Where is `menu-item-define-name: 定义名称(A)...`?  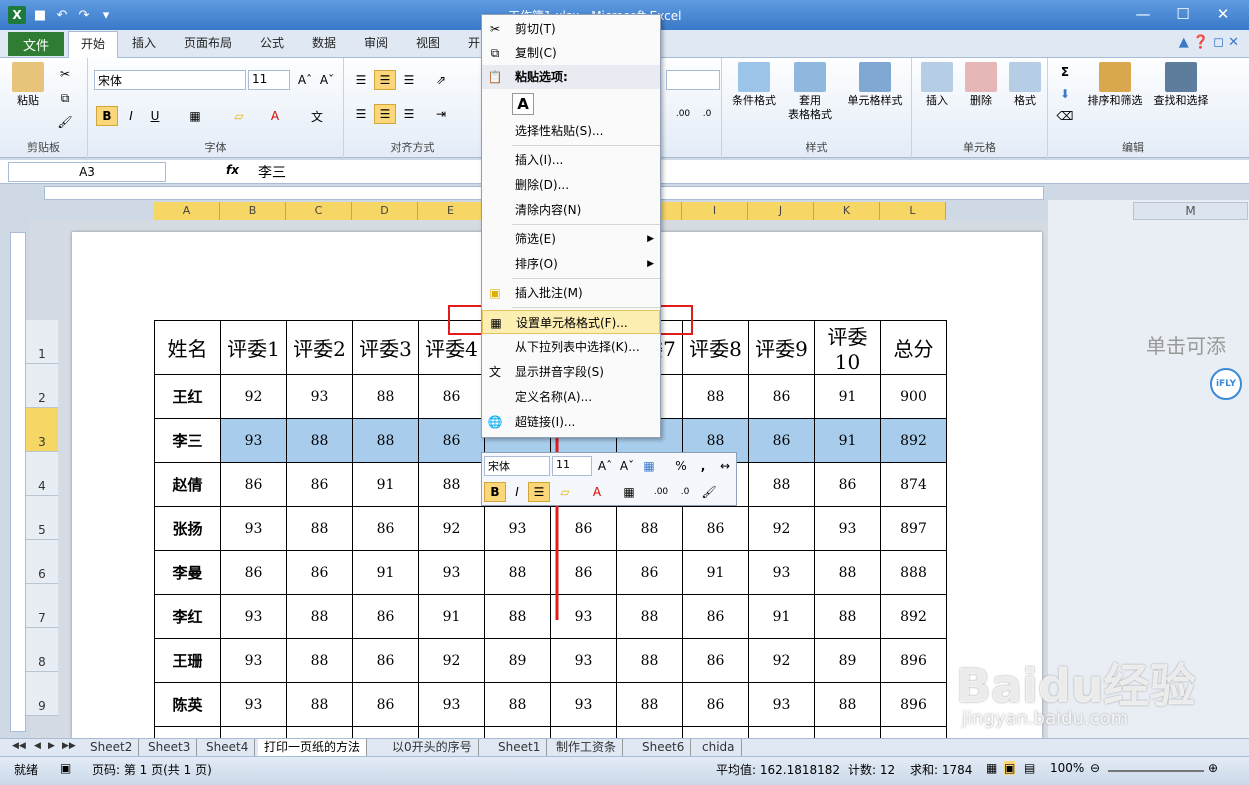
menu-item-define-name: 定义名称(A)... is located at coordinates (571, 397).